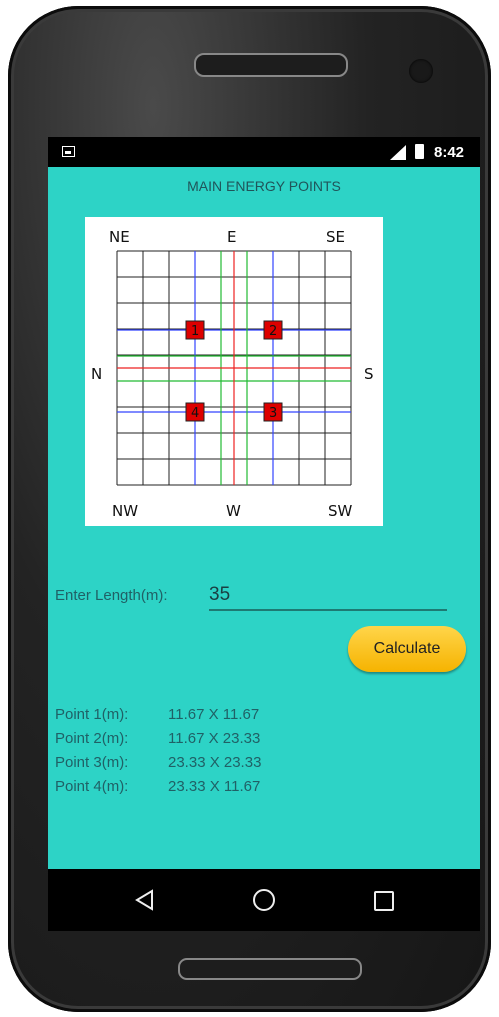 Image resolution: width=499 pixels, height=1017 pixels. What do you see at coordinates (92, 786) in the screenshot?
I see `result-label: Point 4(m):` at bounding box center [92, 786].